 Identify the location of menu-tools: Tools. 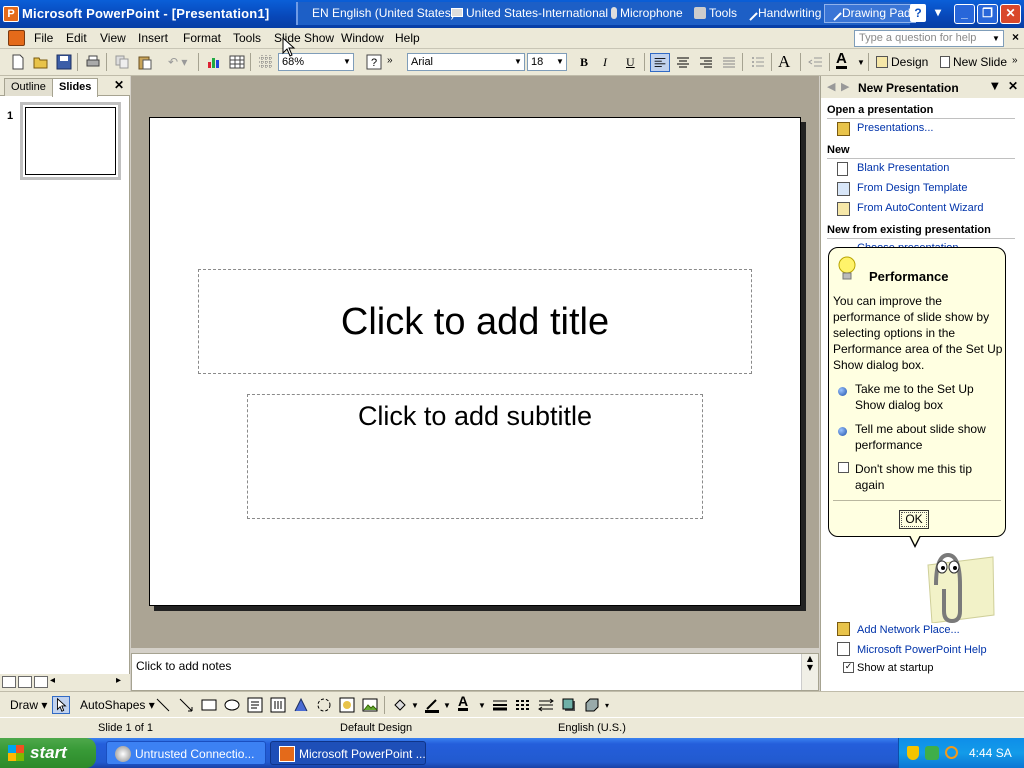
(247, 38).